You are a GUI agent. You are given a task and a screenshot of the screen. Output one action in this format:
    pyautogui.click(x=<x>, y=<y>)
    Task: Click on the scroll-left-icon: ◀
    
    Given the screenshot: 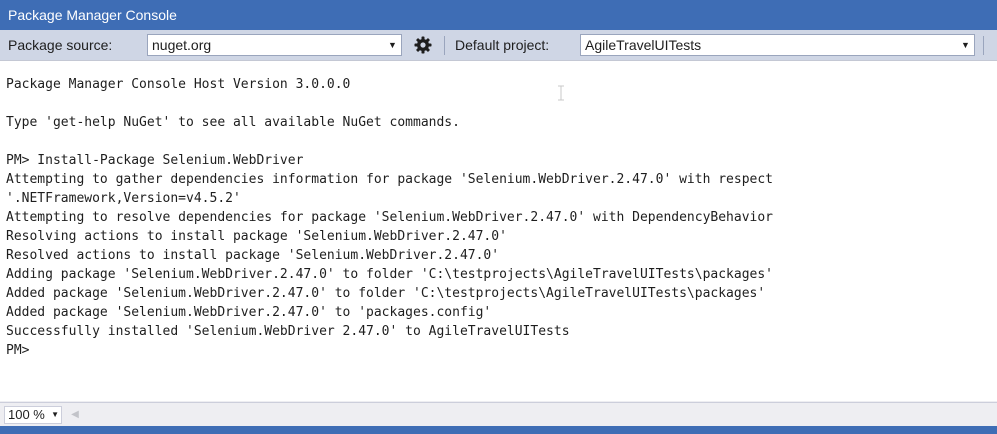 What is the action you would take?
    pyautogui.click(x=75, y=415)
    